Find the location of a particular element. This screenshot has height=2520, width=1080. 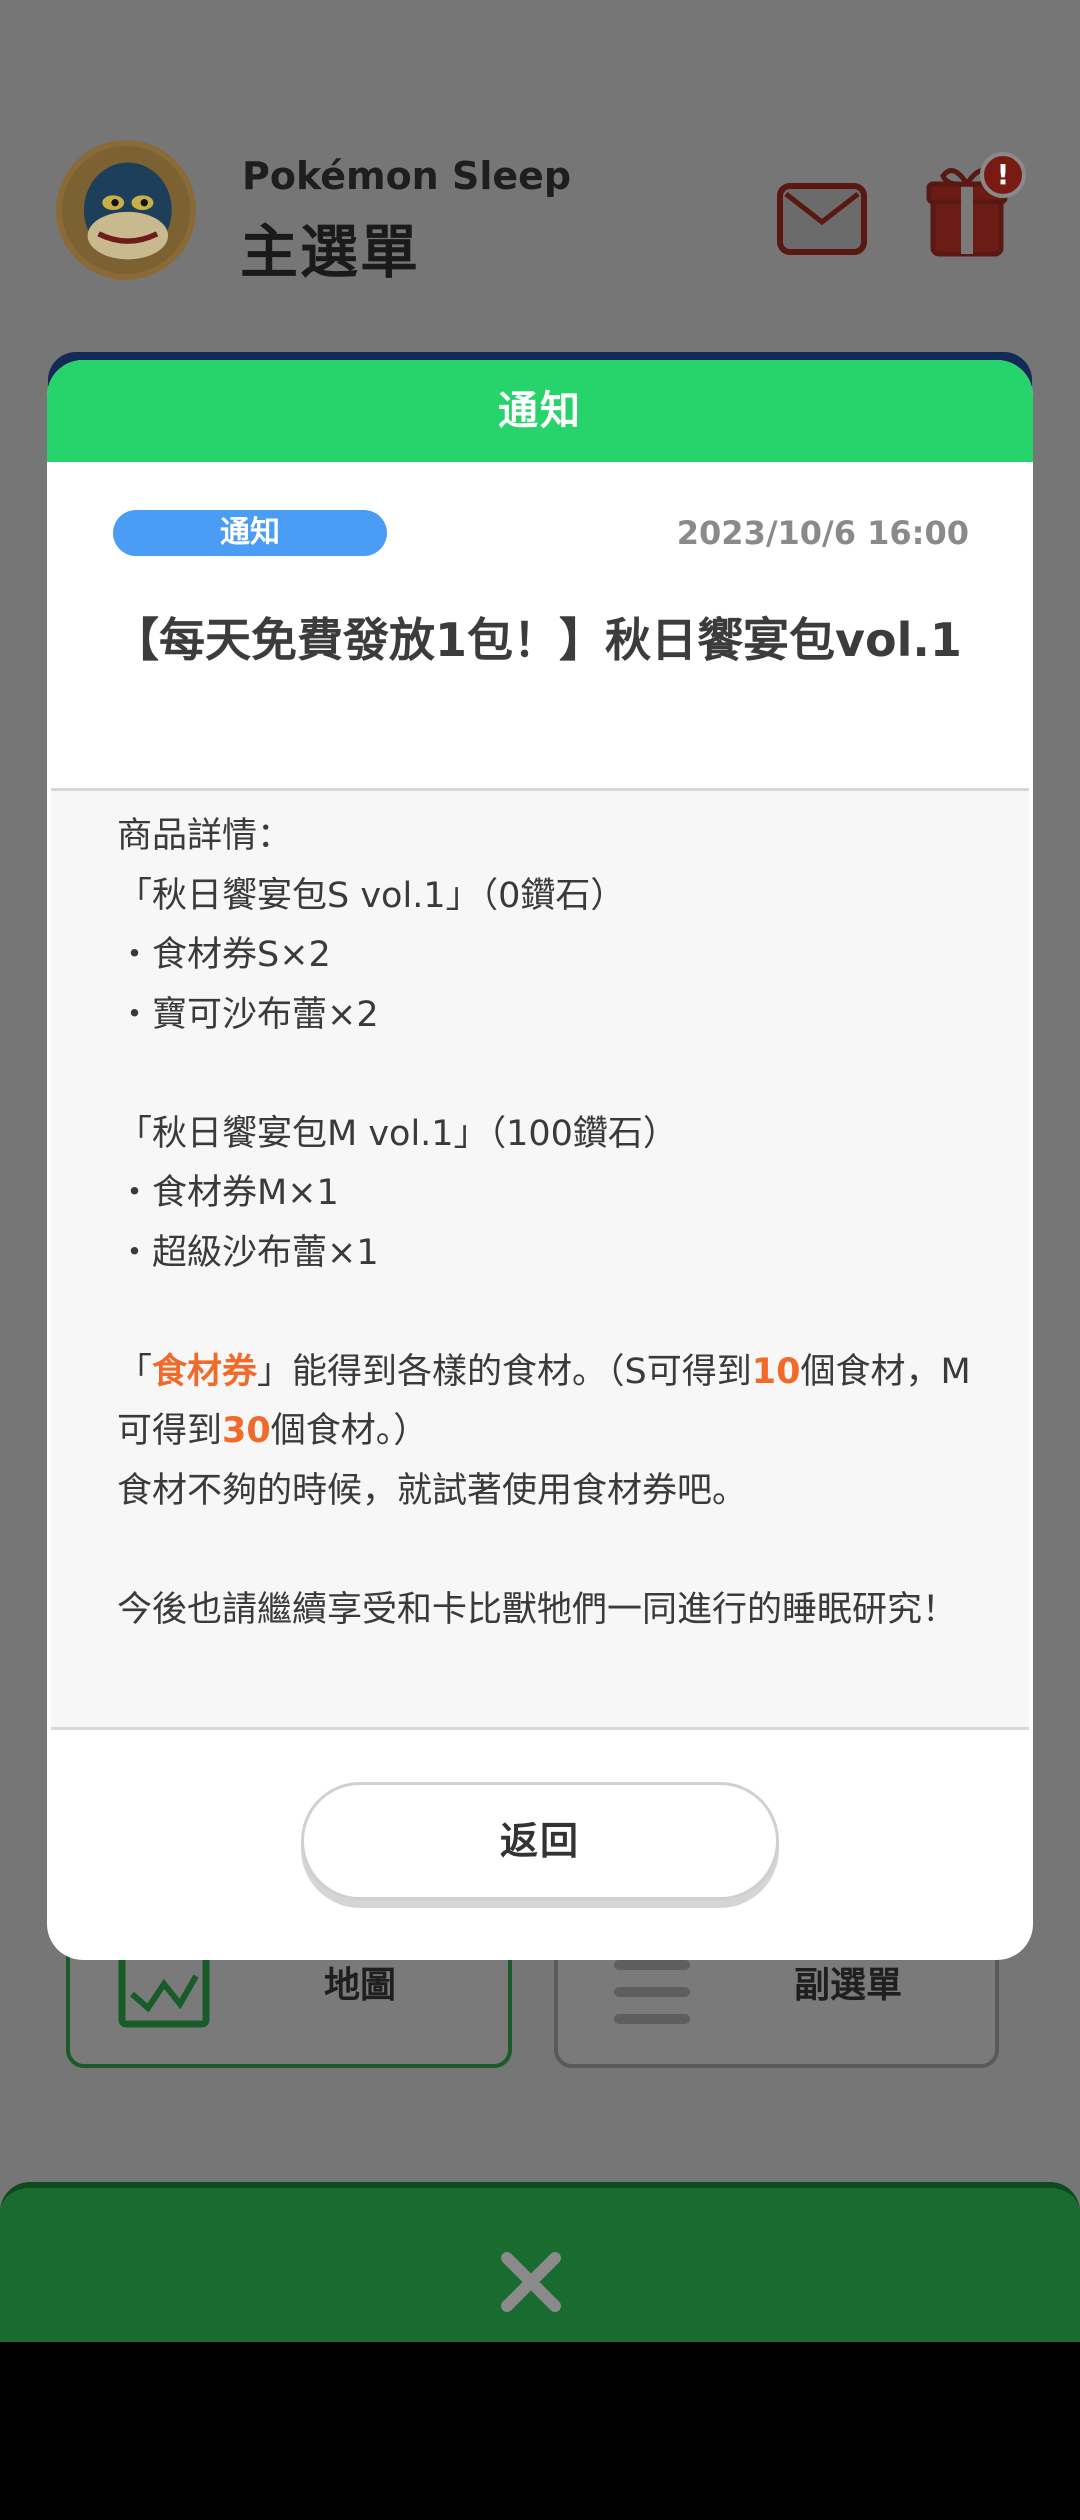

close-icon is located at coordinates (531, 2282).